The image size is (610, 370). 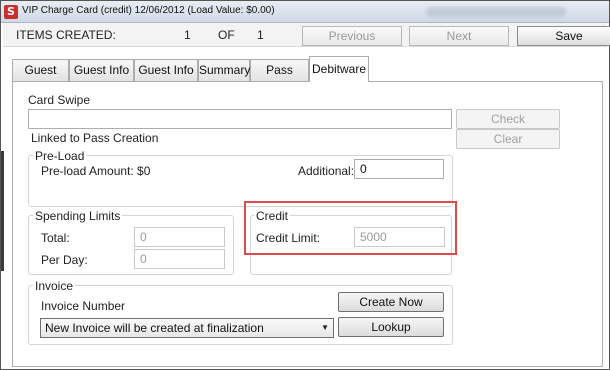 I want to click on items-created-bar: ITEMS CREATED: 1 OF 1 Previous Next Save, so click(x=306, y=35).